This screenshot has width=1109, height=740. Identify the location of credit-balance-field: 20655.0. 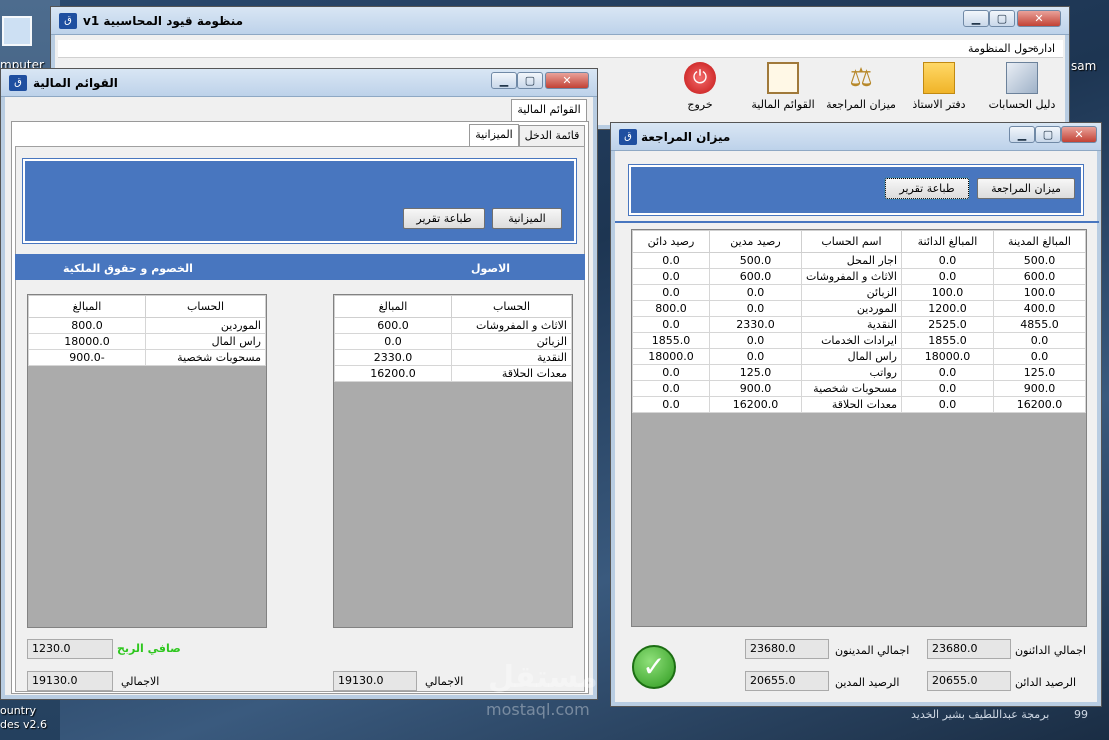
(969, 681).